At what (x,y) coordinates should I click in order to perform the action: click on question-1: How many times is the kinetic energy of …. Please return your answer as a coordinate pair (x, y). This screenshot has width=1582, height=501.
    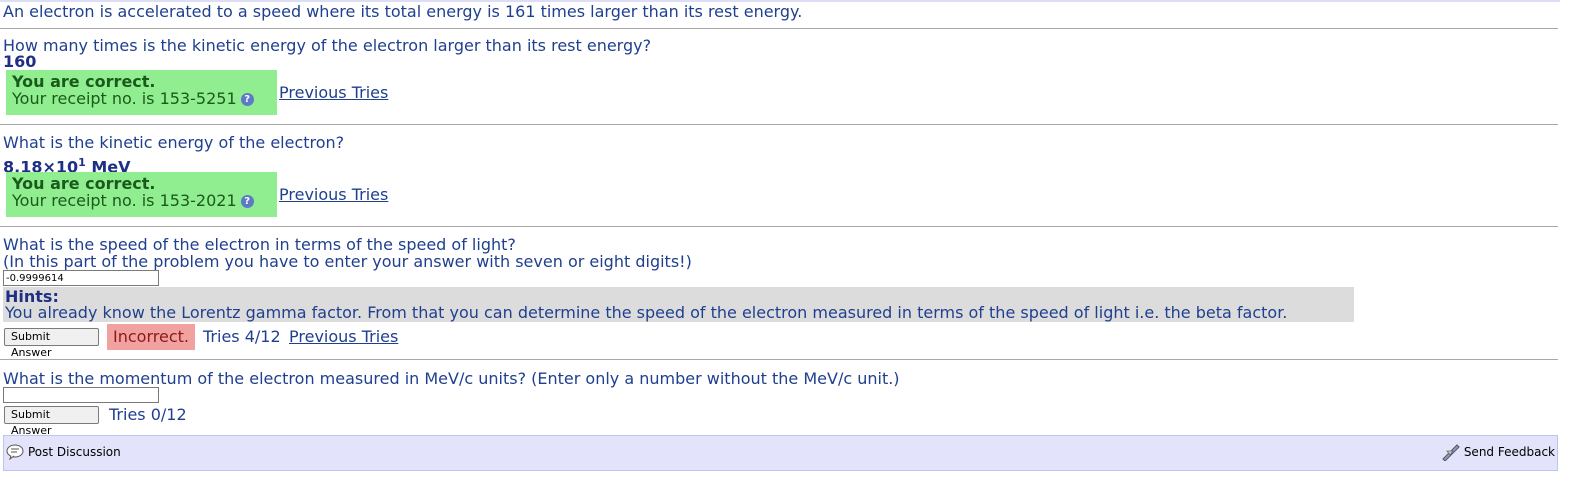
    Looking at the image, I should click on (327, 45).